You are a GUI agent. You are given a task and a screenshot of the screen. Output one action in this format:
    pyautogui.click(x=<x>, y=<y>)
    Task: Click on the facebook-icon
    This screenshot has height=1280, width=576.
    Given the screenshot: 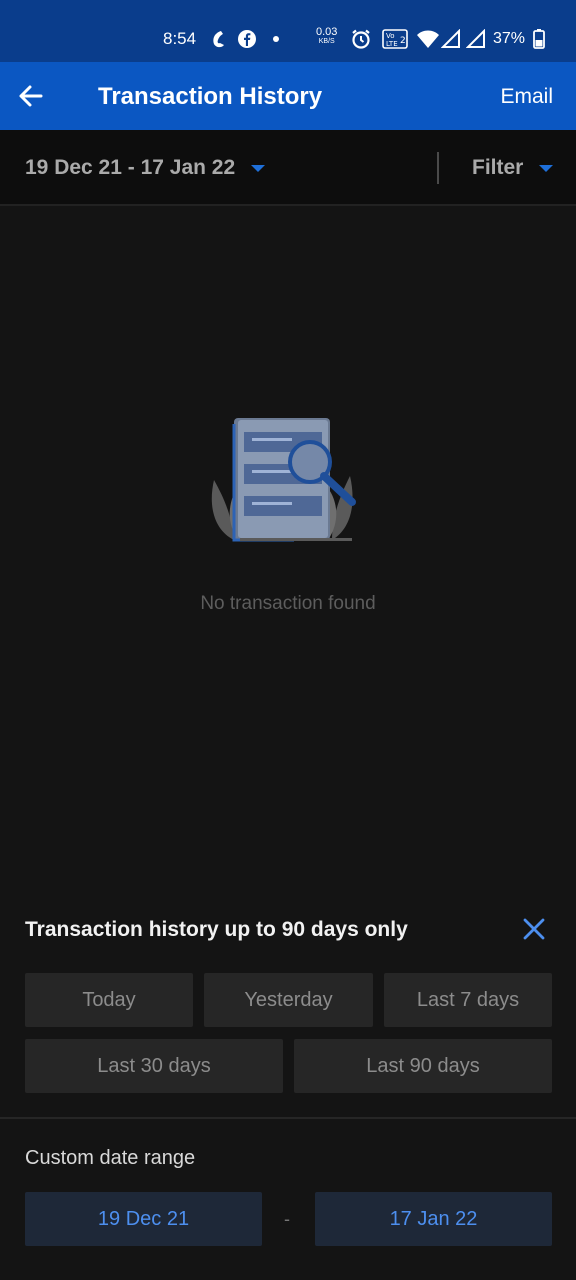 What is the action you would take?
    pyautogui.click(x=247, y=39)
    